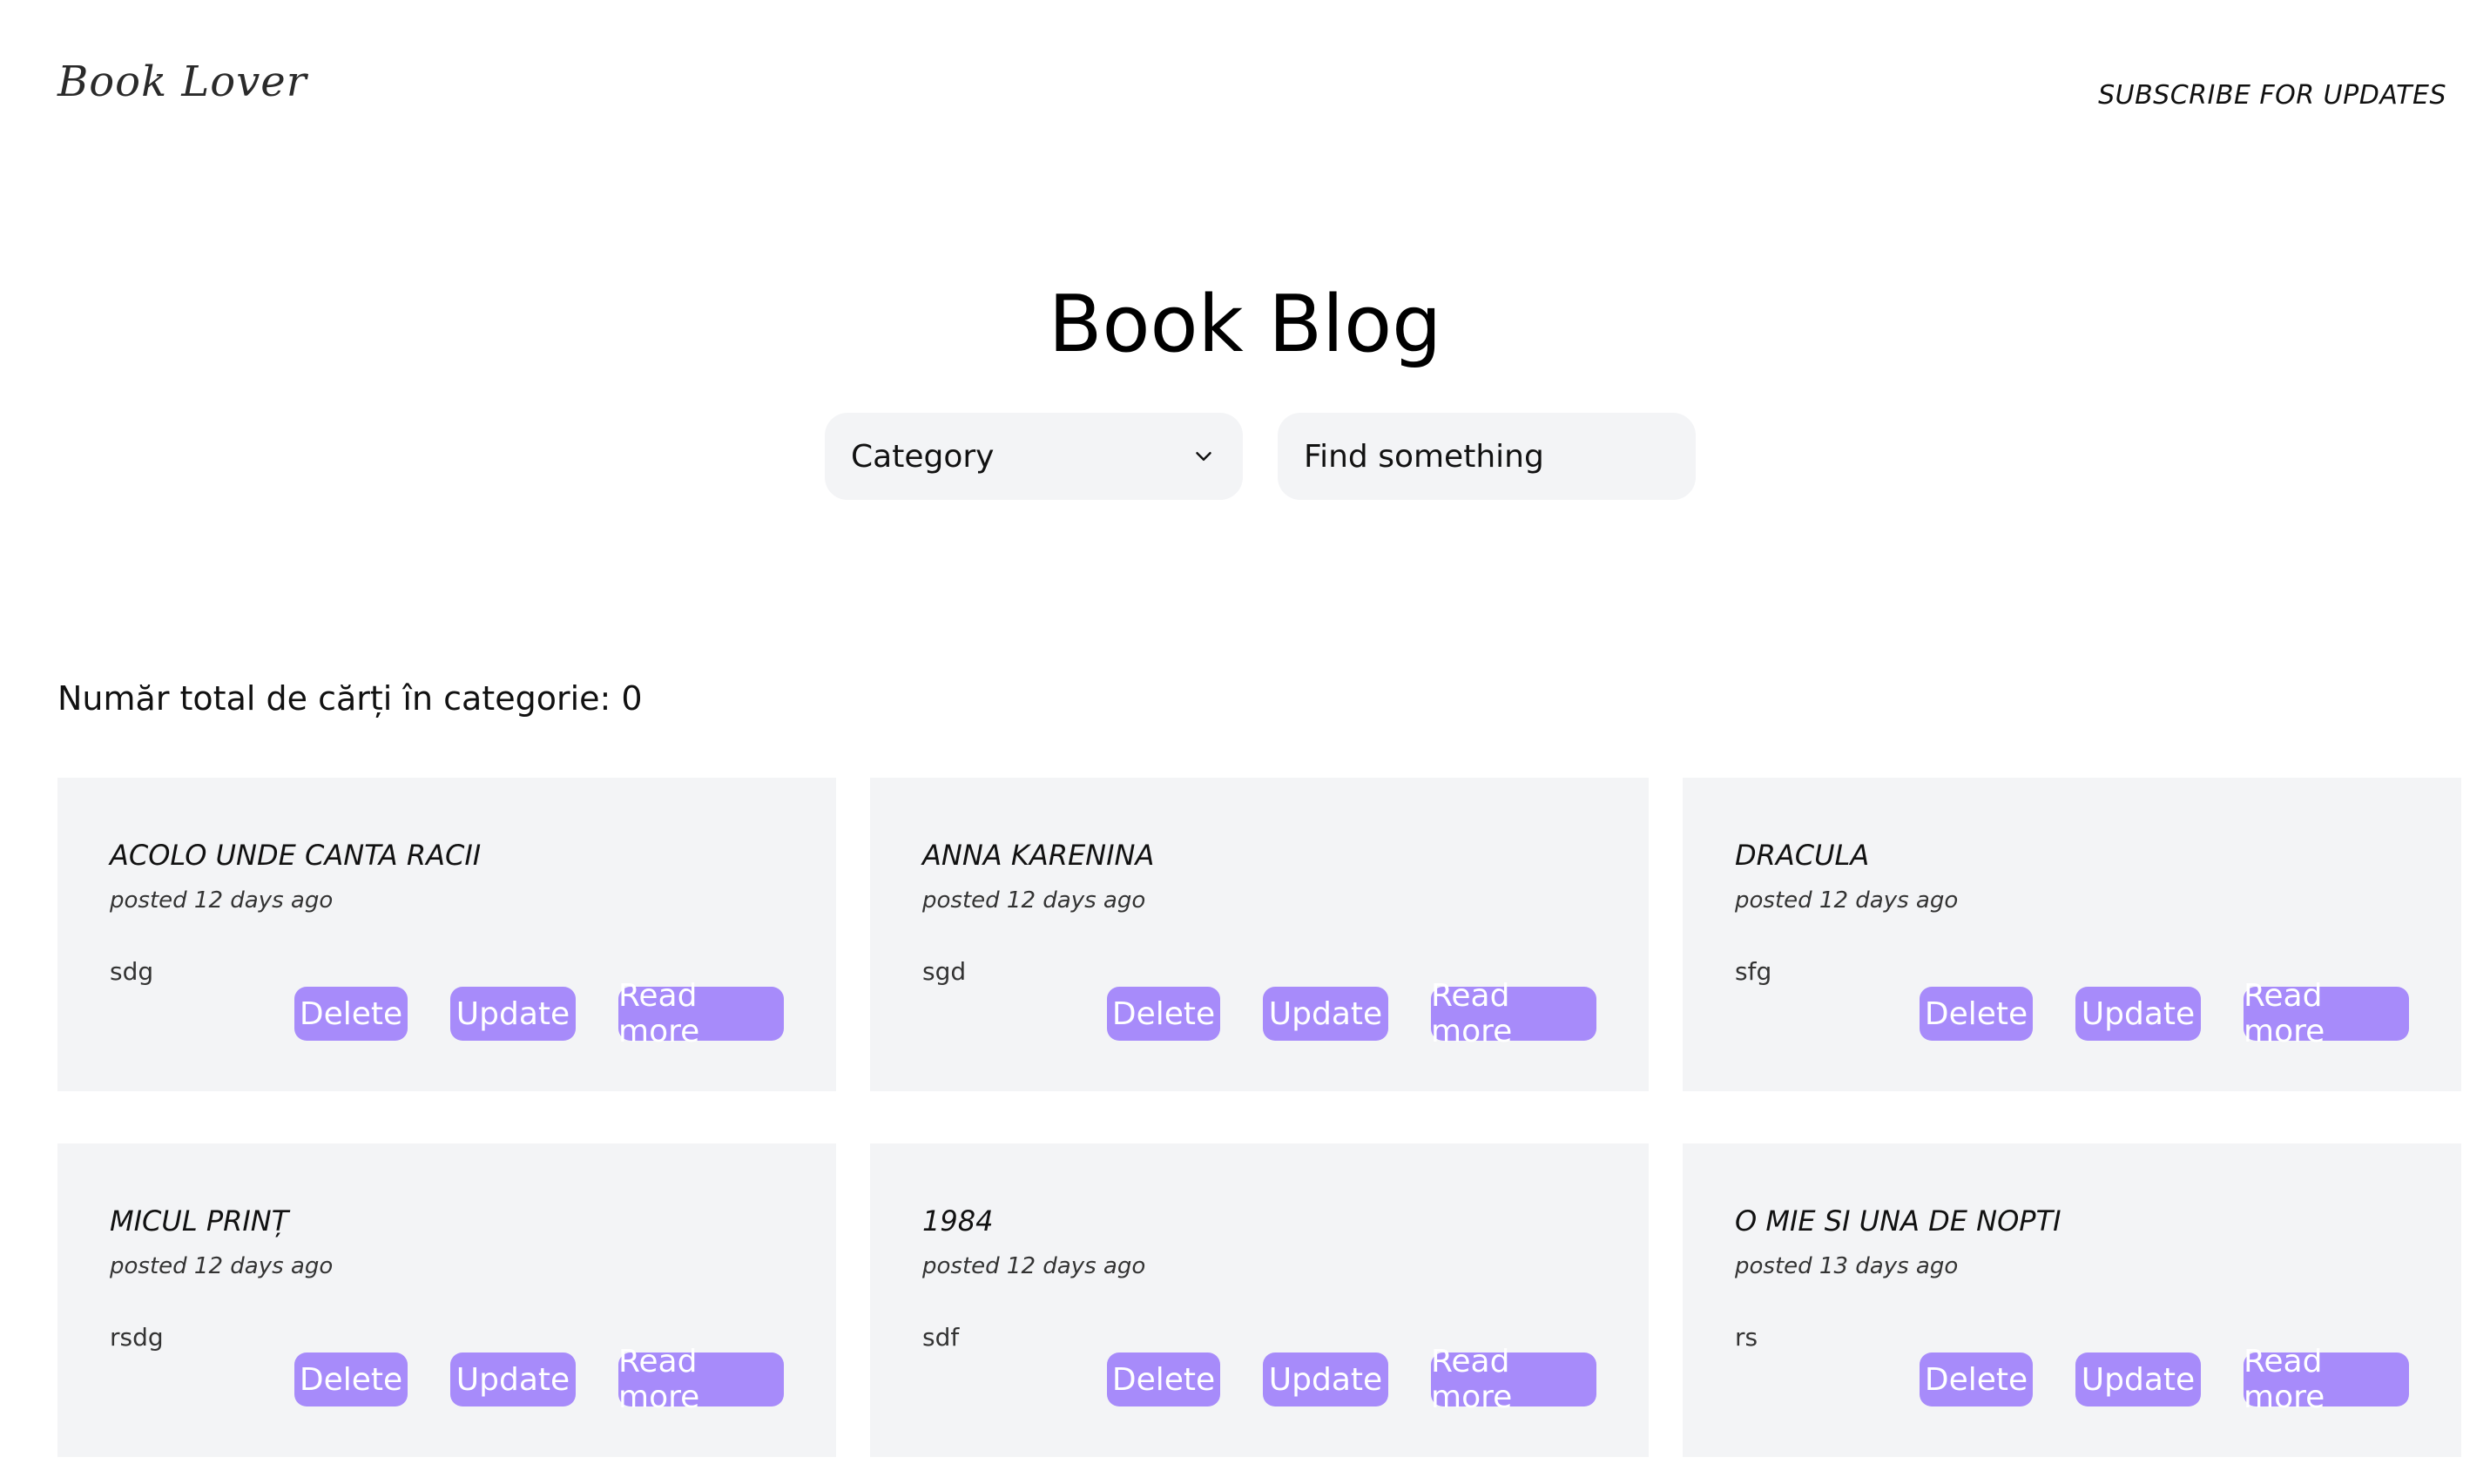  I want to click on post-title: 1984, so click(958, 1221).